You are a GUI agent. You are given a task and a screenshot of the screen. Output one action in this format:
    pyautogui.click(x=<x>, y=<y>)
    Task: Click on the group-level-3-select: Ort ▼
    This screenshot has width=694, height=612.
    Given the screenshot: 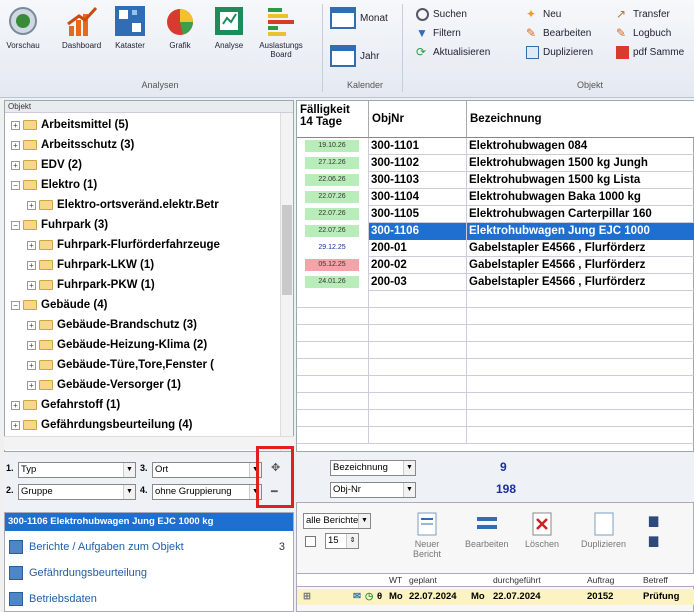 What is the action you would take?
    pyautogui.click(x=207, y=470)
    